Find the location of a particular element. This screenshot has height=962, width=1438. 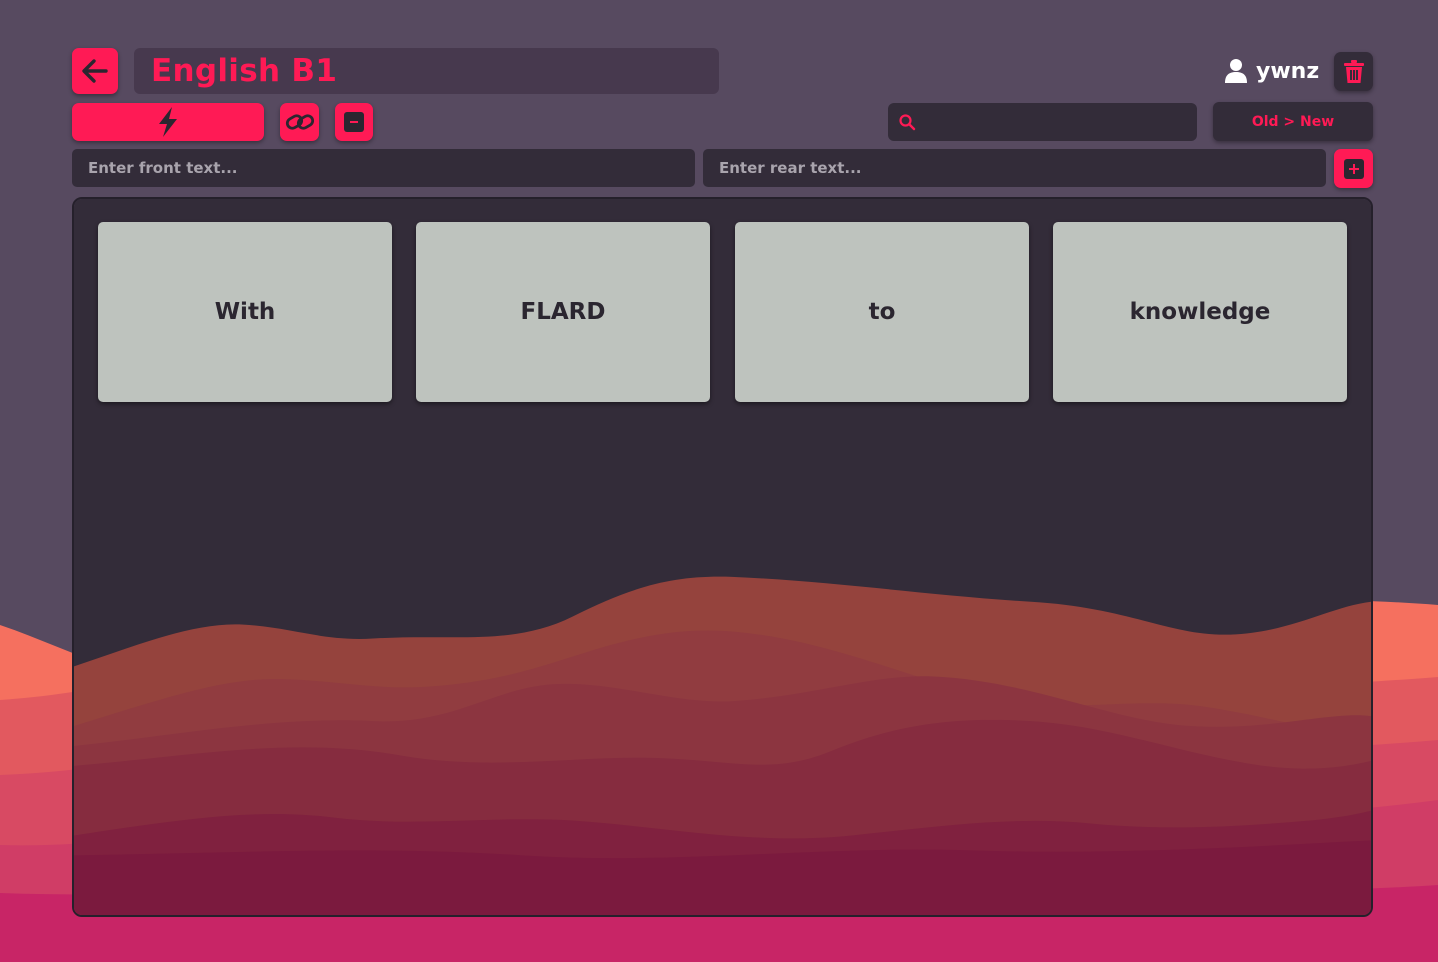

deck-title-box: English B1 is located at coordinates (426, 71).